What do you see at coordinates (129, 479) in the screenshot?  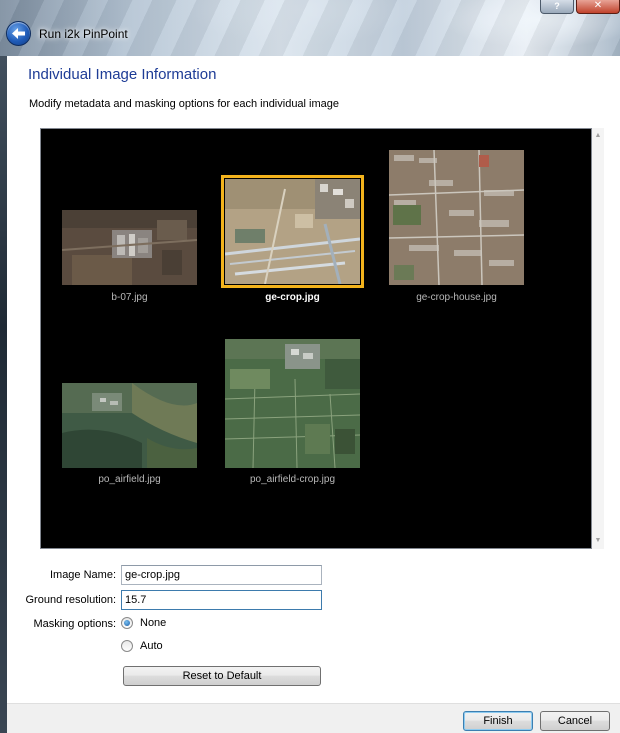 I see `thumbnail-caption: po_airfield.jpg` at bounding box center [129, 479].